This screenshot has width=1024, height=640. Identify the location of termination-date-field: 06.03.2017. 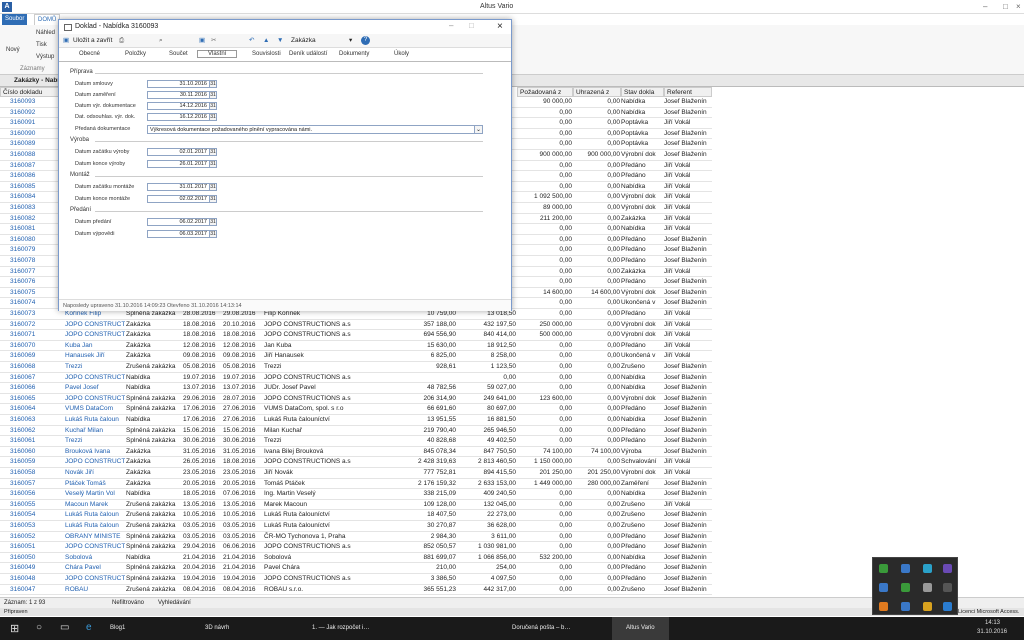
(178, 234).